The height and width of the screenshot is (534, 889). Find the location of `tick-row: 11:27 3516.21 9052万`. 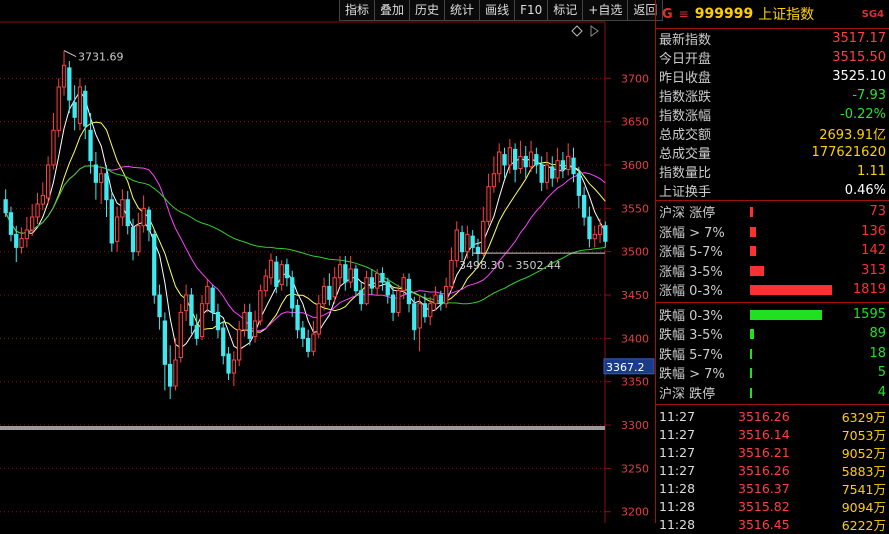

tick-row: 11:27 3516.21 9052万 is located at coordinates (772, 452).